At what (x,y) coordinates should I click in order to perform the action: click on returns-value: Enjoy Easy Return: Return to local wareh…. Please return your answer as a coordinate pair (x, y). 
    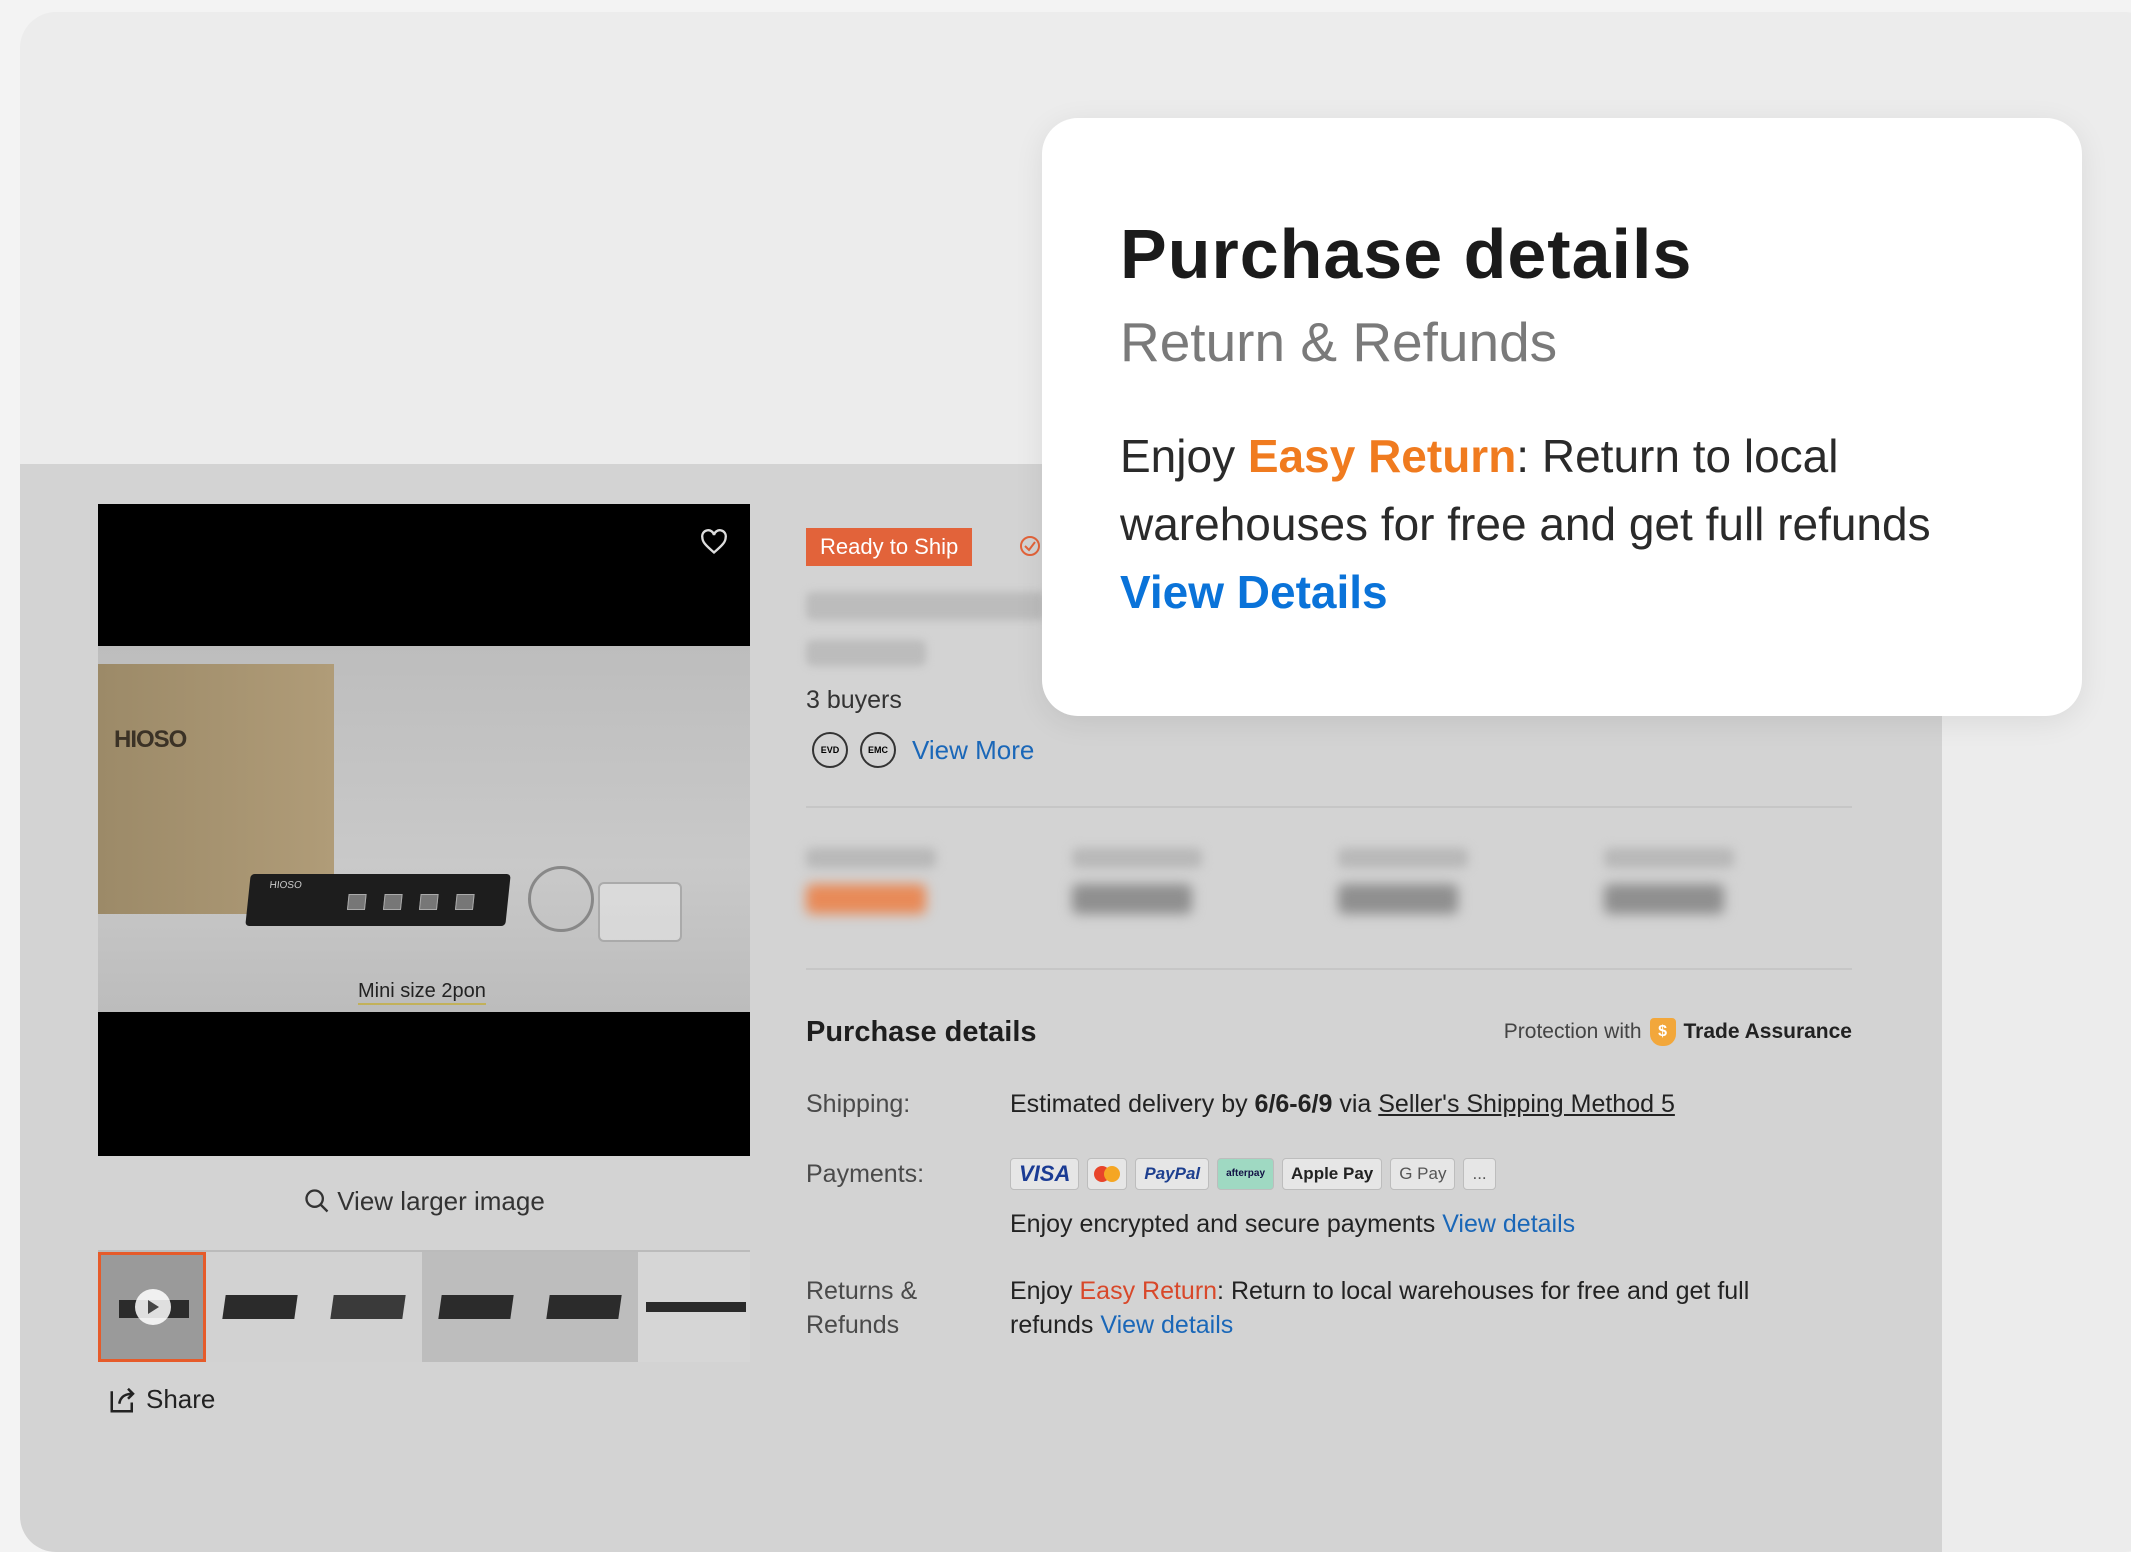
    Looking at the image, I should click on (1380, 1308).